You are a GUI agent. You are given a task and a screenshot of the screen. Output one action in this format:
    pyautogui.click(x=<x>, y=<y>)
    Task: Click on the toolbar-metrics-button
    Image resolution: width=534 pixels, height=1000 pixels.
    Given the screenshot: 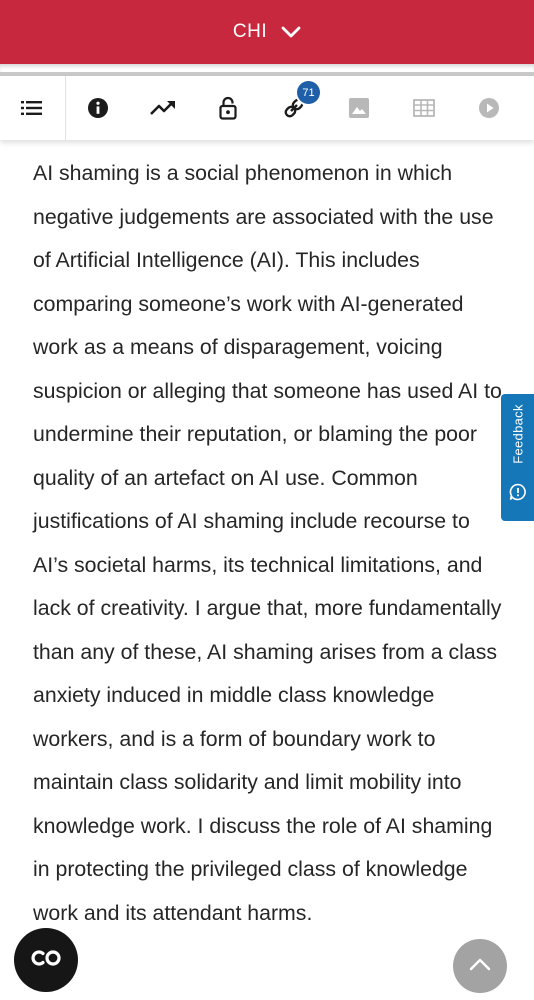 What is the action you would take?
    pyautogui.click(x=163, y=108)
    